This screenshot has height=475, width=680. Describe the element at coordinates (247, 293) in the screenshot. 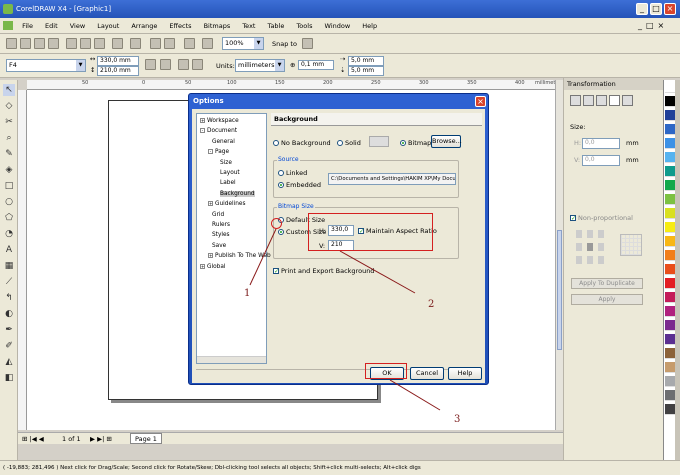

I see `annotation-label-1: 1` at that location.